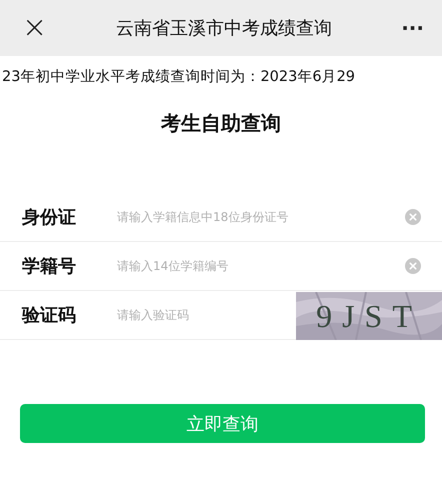  Describe the element at coordinates (179, 77) in the screenshot. I see `notice-text: 23年初中学业水平考成绩查询时间为：2023年6月29` at that location.